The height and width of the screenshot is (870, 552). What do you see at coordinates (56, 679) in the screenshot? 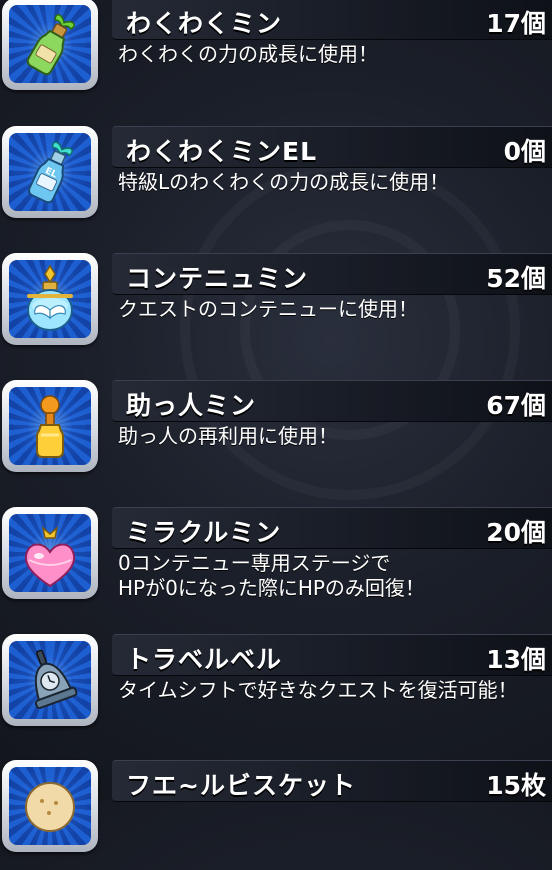
I see `bell-icon` at bounding box center [56, 679].